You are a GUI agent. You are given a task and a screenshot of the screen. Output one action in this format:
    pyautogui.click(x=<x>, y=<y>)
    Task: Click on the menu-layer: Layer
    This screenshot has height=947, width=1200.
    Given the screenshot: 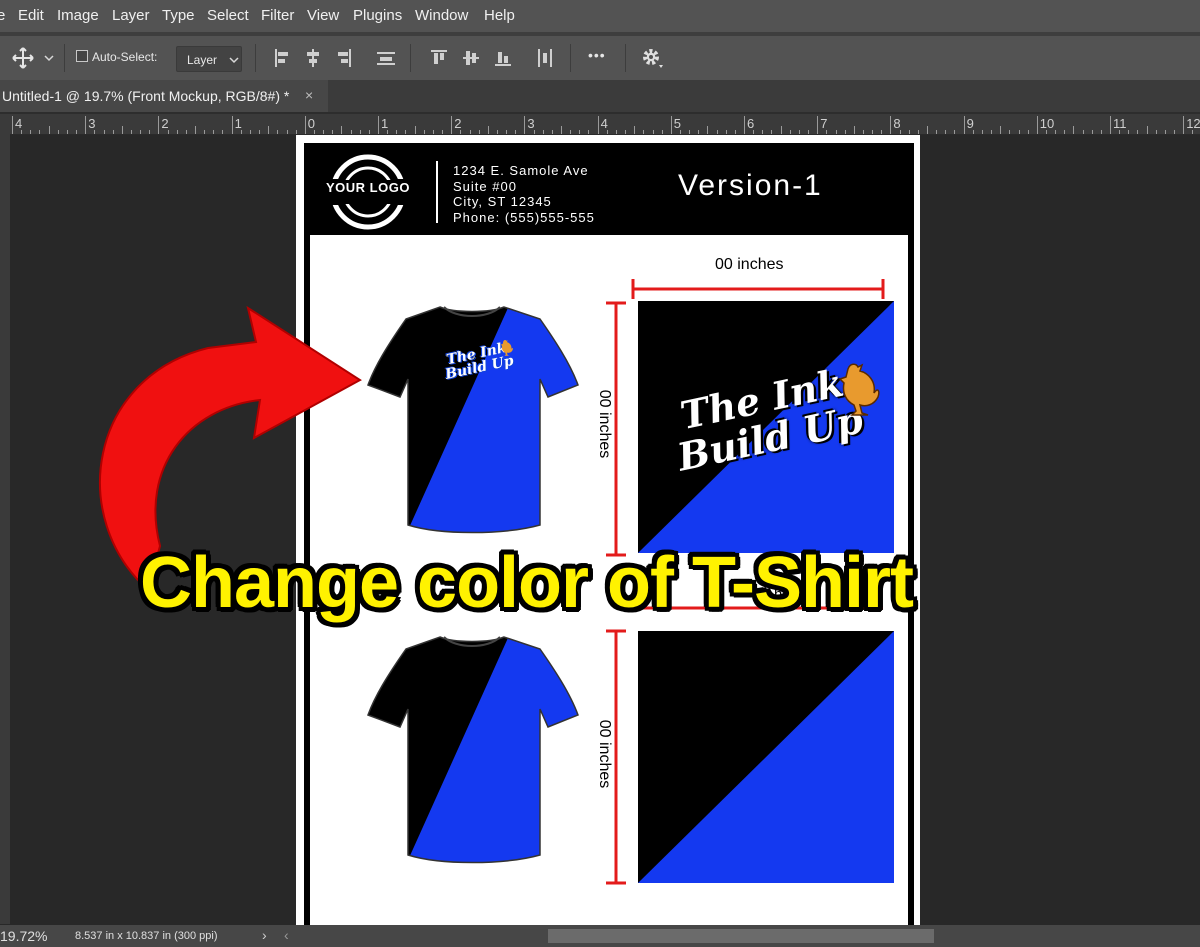 What is the action you would take?
    pyautogui.click(x=131, y=15)
    